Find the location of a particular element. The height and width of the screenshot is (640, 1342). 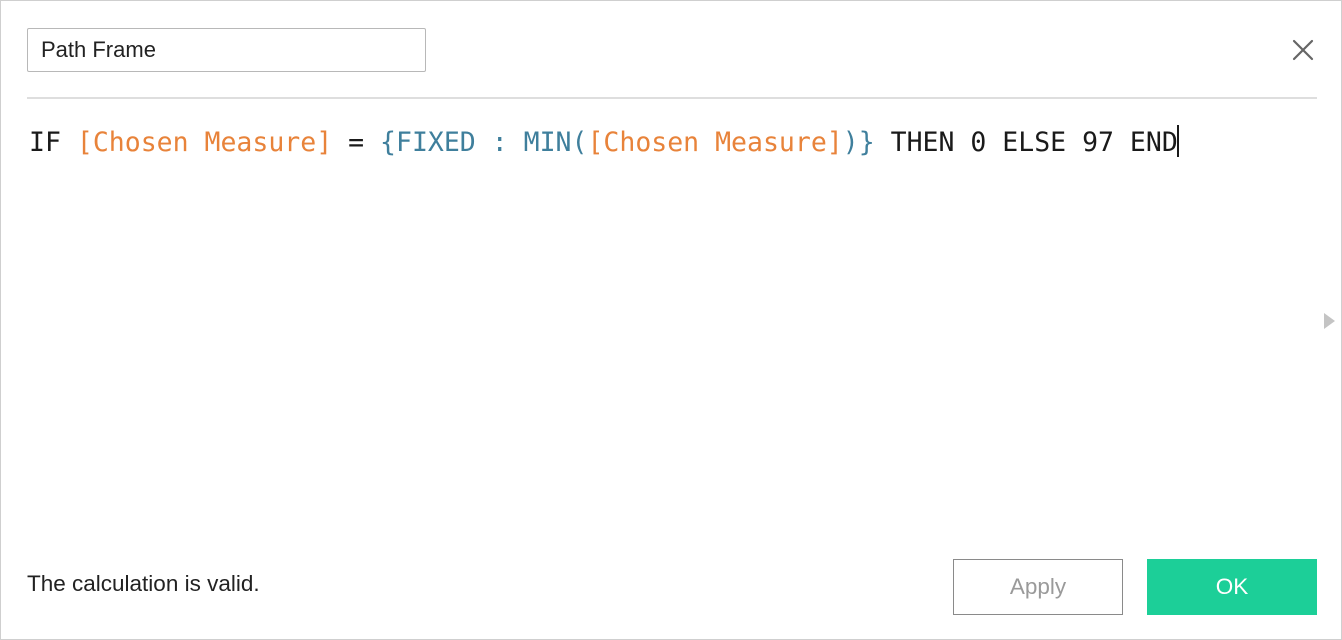

expand-panel-arrow is located at coordinates (1329, 321).